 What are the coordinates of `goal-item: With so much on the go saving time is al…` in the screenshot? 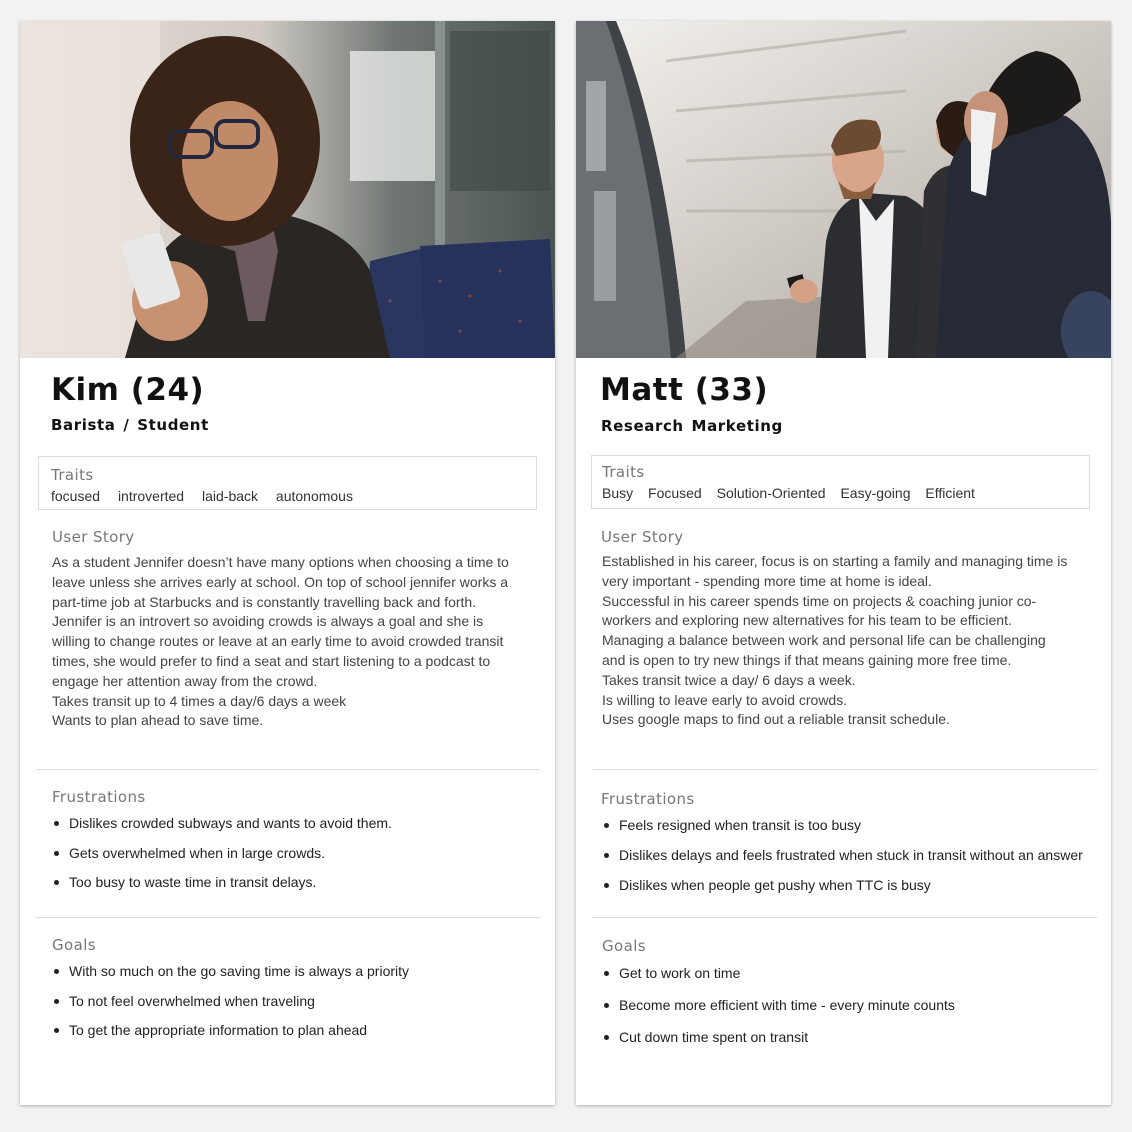 It's located at (231, 971).